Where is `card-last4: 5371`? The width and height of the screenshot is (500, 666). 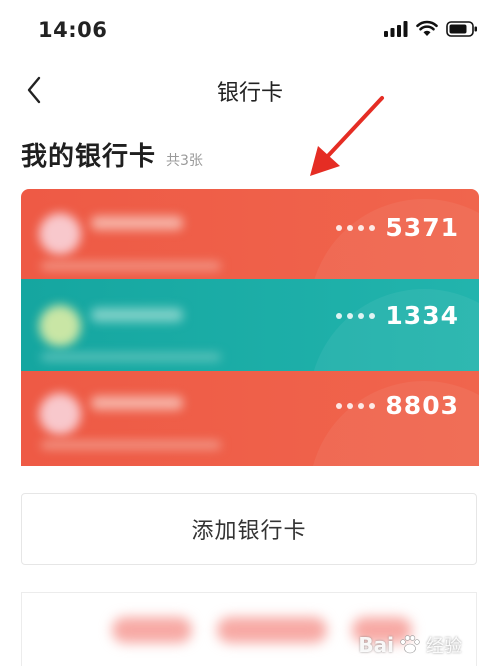 card-last4: 5371 is located at coordinates (422, 227).